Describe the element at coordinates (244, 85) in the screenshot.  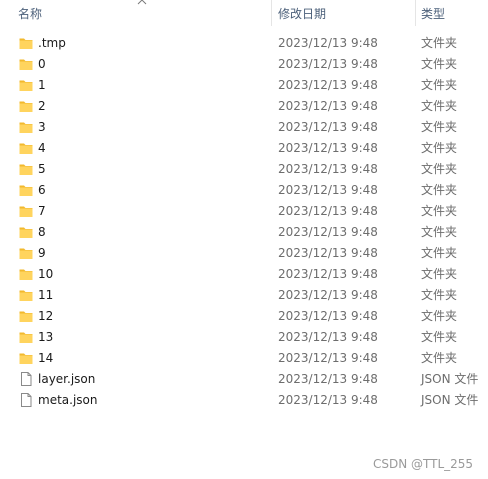
I see `list-item: 1 2023/12/13 9:48 文件夹` at that location.